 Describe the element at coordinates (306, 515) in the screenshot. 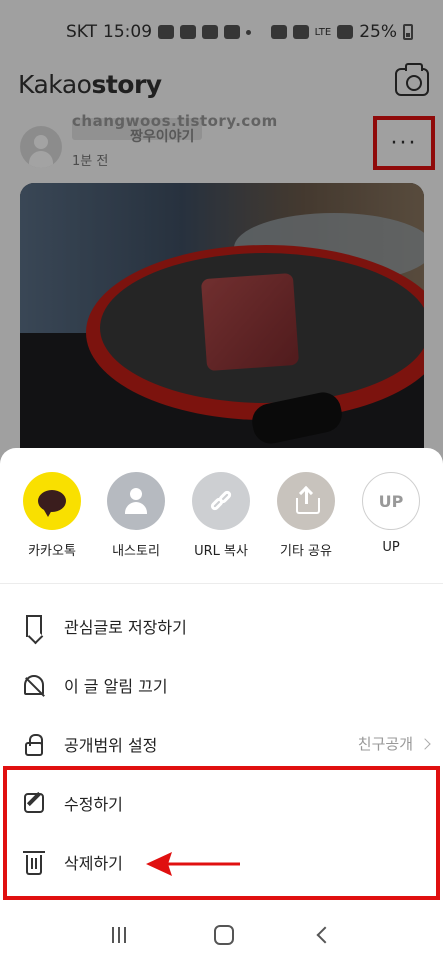

I see `share-other: 기타 공유` at that location.